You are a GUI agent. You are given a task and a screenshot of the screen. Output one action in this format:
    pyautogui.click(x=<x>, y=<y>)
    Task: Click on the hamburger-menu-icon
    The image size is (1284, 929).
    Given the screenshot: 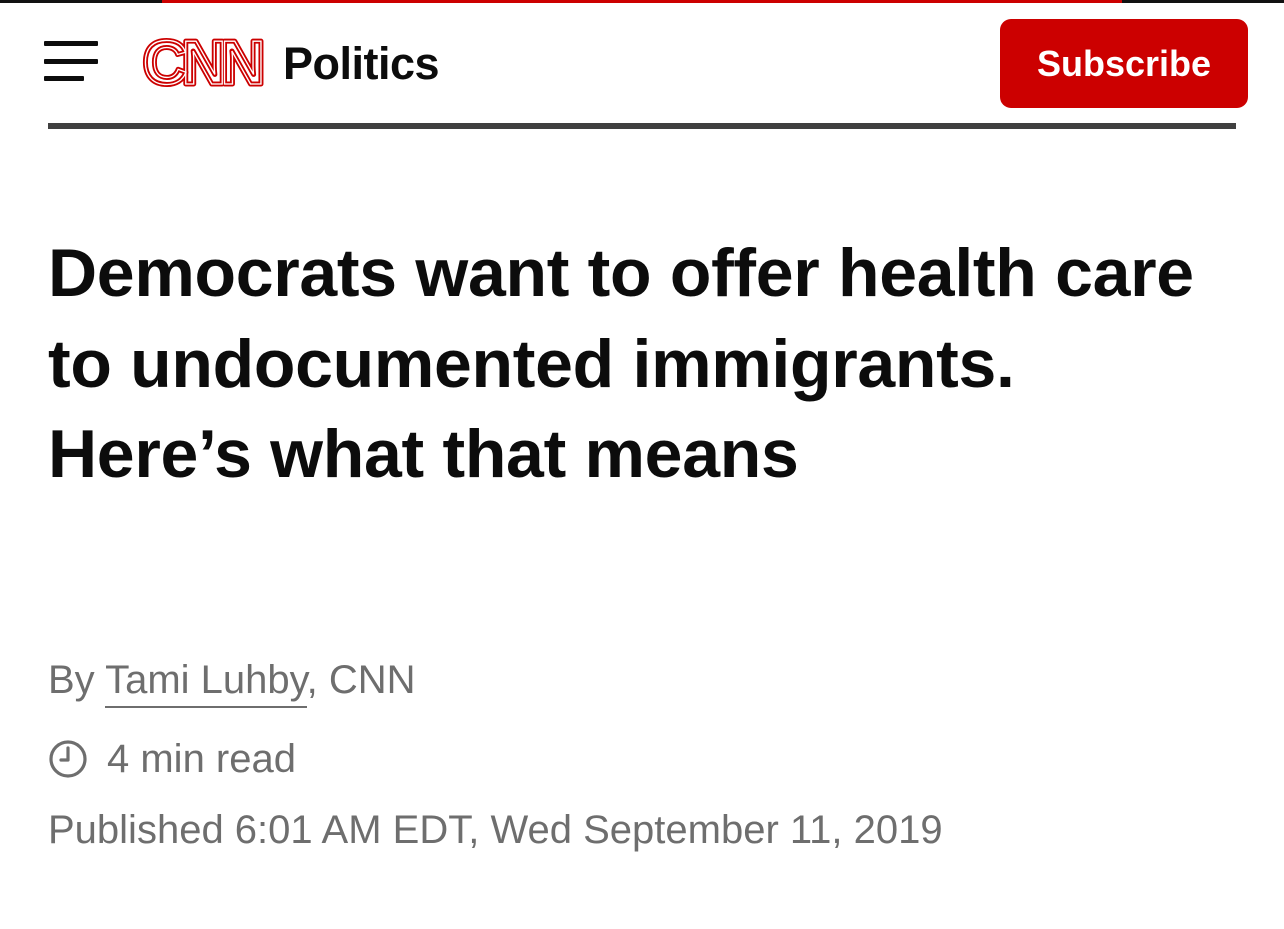 What is the action you would take?
    pyautogui.click(x=72, y=60)
    